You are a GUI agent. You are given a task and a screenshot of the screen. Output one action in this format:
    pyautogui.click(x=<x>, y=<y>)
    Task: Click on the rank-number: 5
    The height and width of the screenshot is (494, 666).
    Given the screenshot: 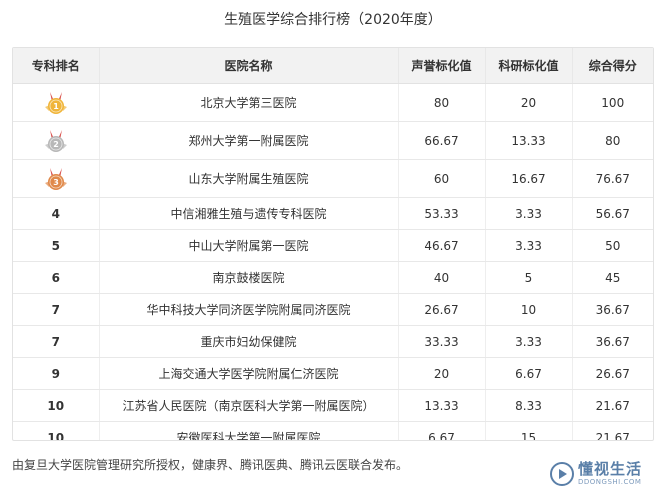 What is the action you would take?
    pyautogui.click(x=55, y=245)
    